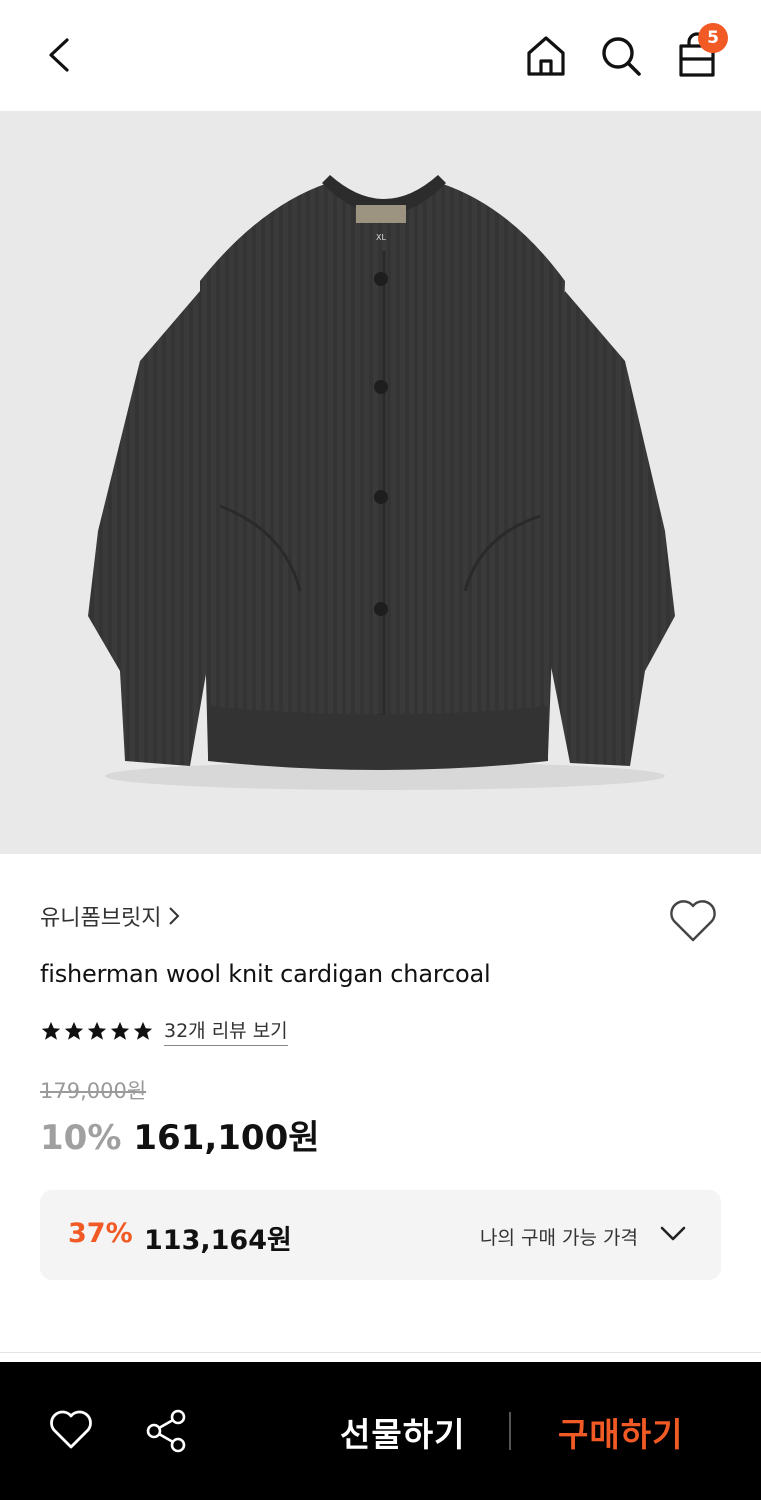 This screenshot has width=761, height=1500. I want to click on top-nav-bar: 5, so click(380, 55).